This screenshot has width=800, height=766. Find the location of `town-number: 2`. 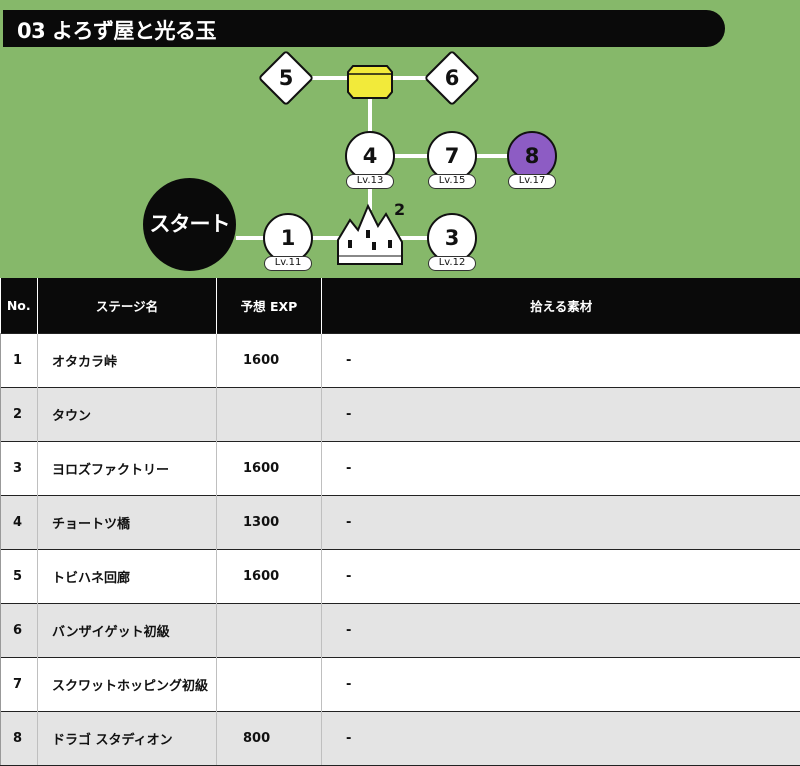

town-number: 2 is located at coordinates (399, 209).